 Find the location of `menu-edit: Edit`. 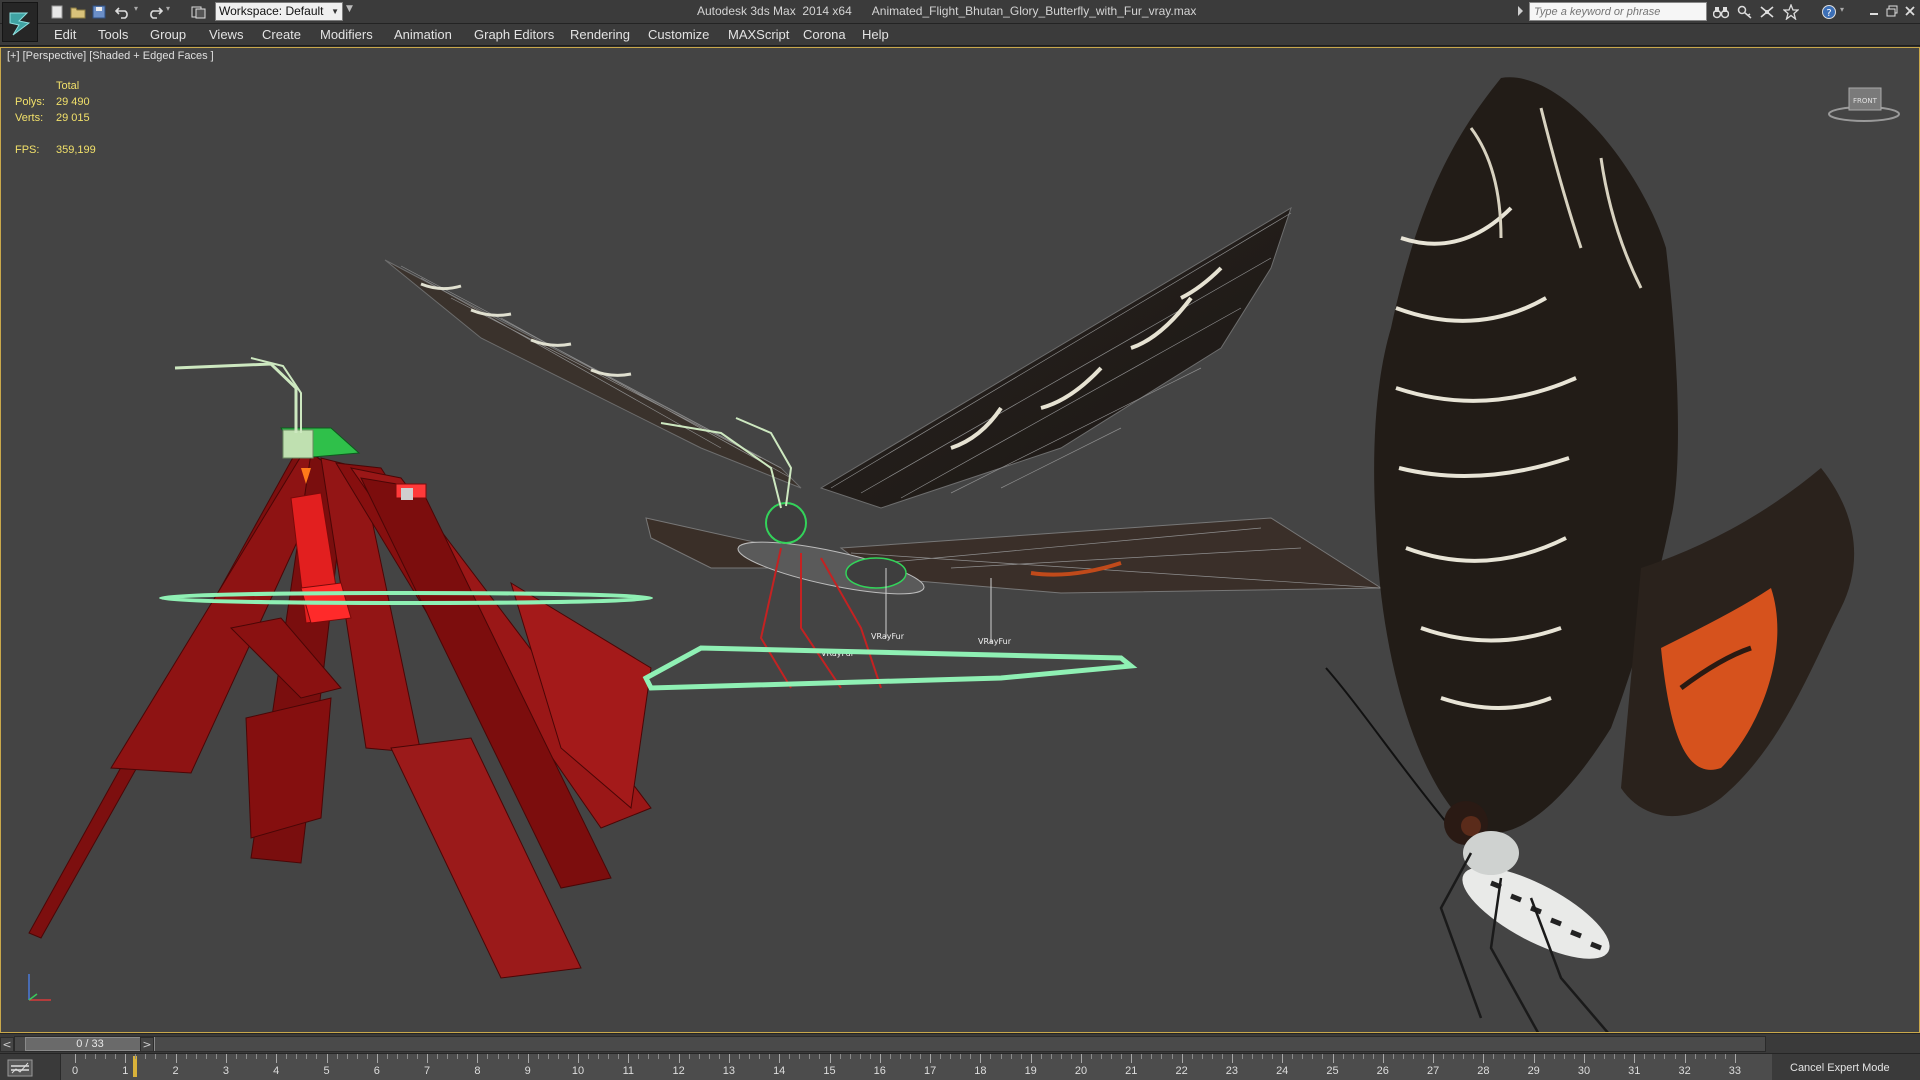

menu-edit: Edit is located at coordinates (65, 34).